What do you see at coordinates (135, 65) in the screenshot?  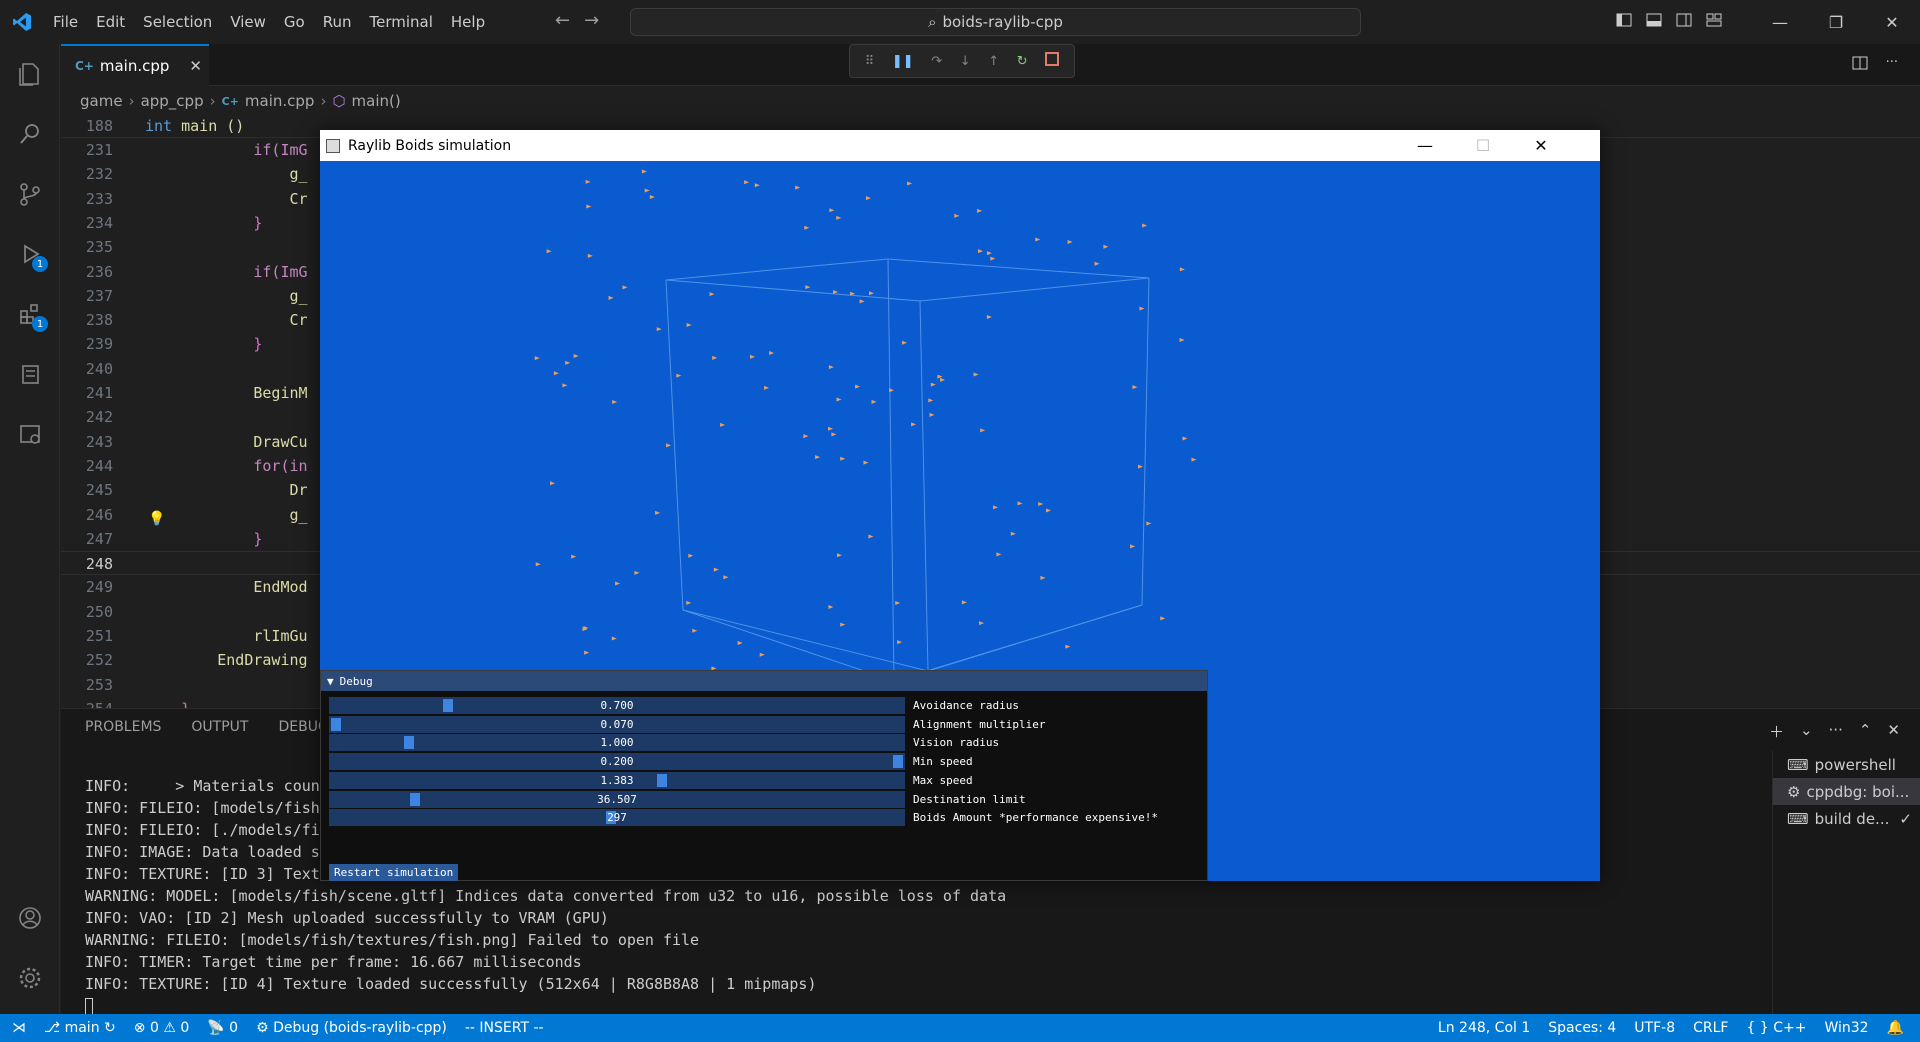 I see `tab-main-cpp: C+ main.cpp ✕` at bounding box center [135, 65].